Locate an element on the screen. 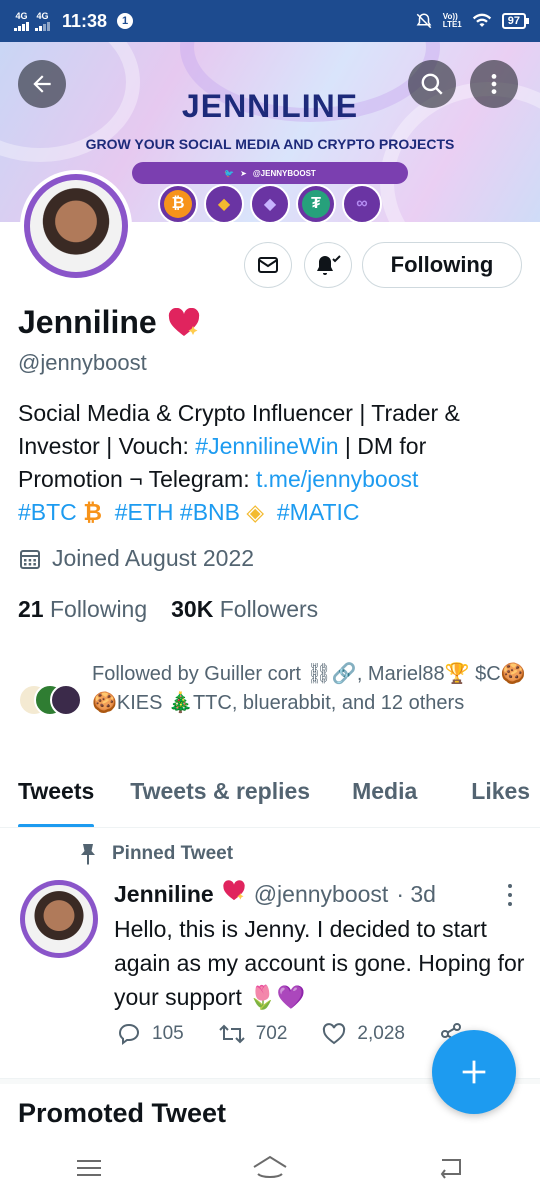  system-nav-bar is located at coordinates (270, 1170).